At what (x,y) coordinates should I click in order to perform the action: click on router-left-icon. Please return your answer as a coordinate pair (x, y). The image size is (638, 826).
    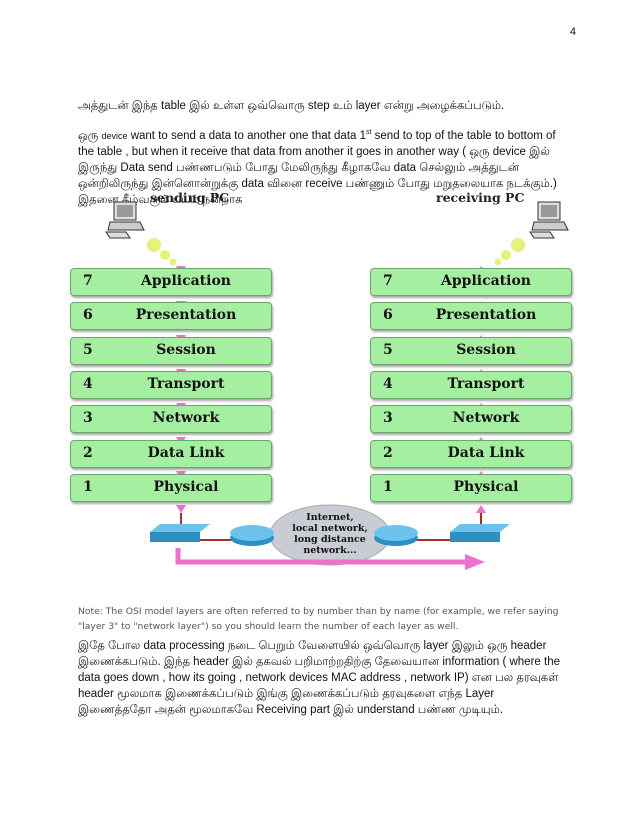
    Looking at the image, I should click on (252, 535).